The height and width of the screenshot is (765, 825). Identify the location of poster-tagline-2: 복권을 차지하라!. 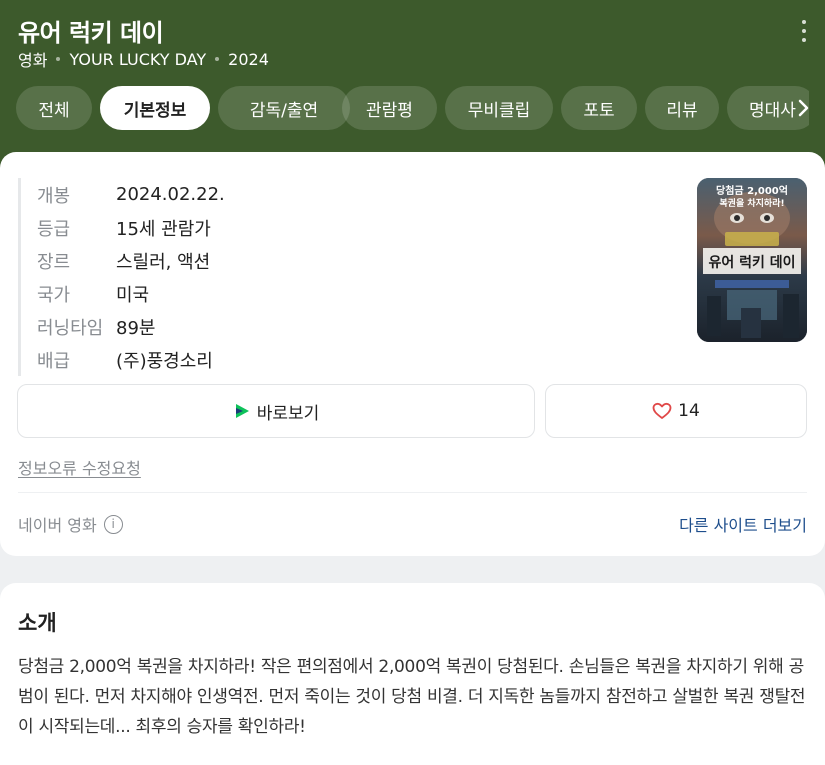
(751, 203).